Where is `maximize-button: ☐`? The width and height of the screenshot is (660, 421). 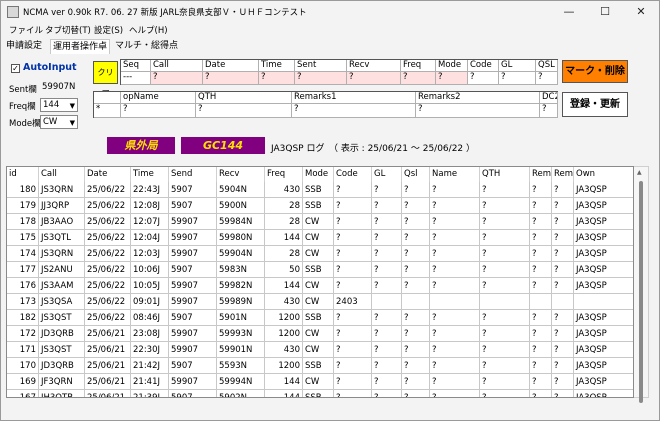
maximize-button: ☐ is located at coordinates (605, 12).